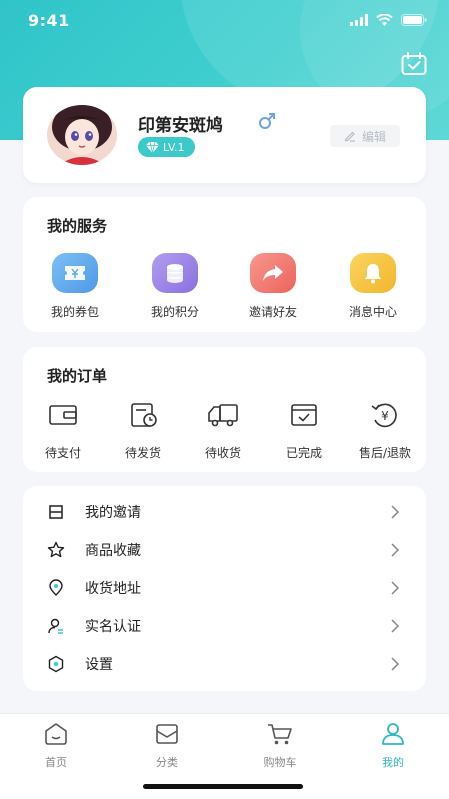 The image size is (449, 799). I want to click on tab-label: 我的, so click(393, 762).